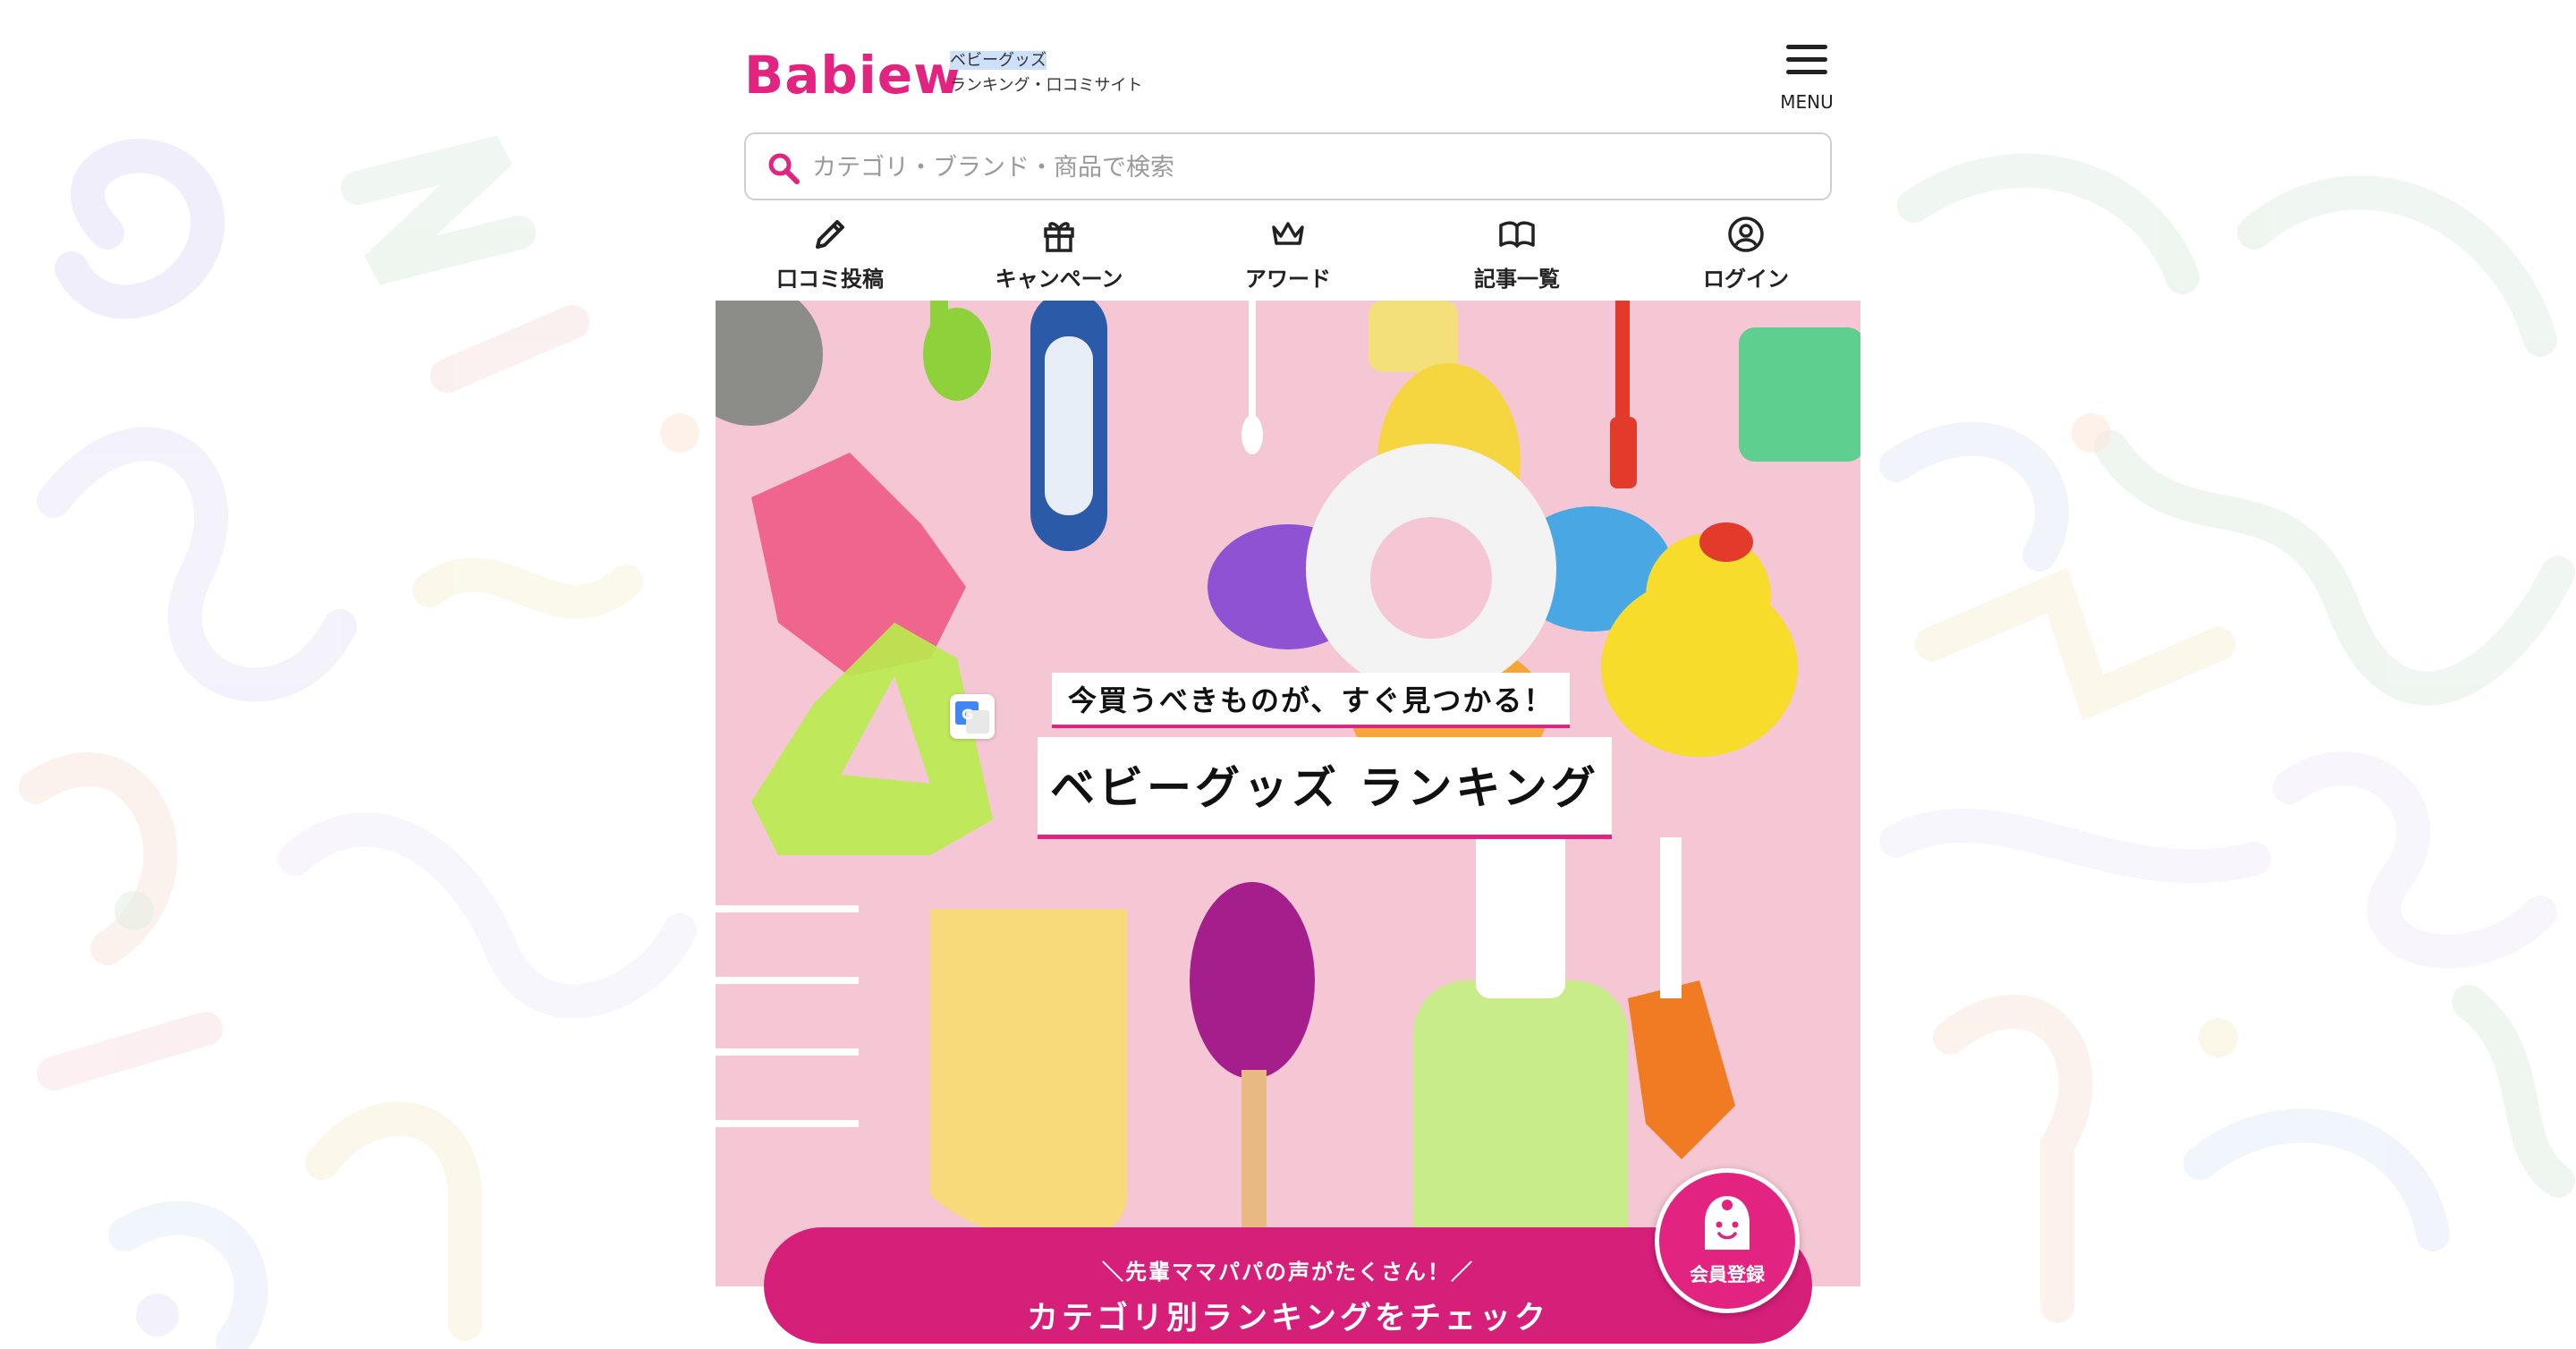 Image resolution: width=2576 pixels, height=1349 pixels. Describe the element at coordinates (1745, 254) in the screenshot. I see `nav-login: ログイン` at that location.